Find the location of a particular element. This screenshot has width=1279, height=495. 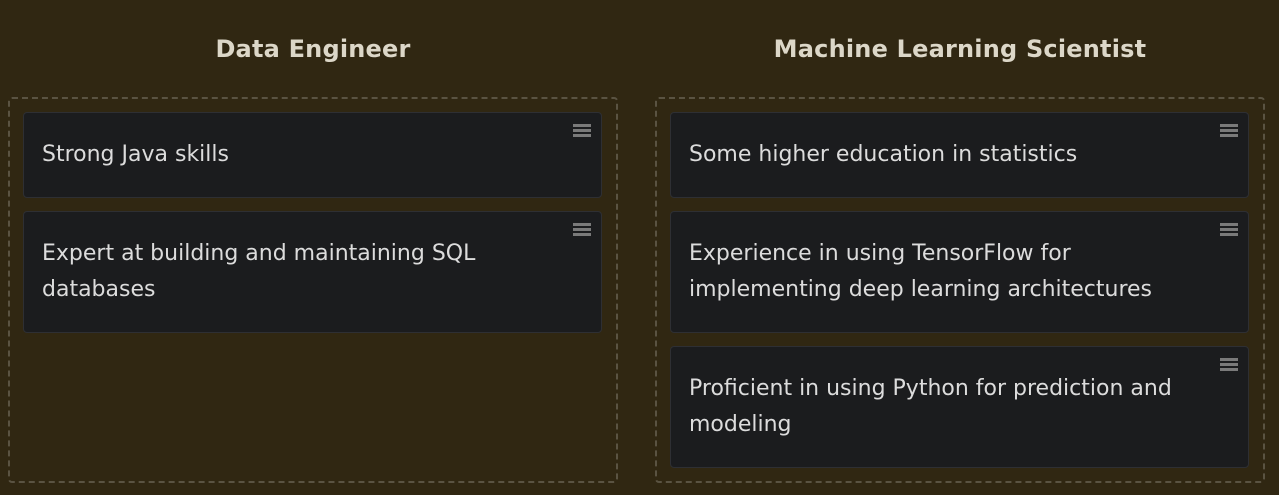

draggable-card: Strong Java skills is located at coordinates (312, 155).